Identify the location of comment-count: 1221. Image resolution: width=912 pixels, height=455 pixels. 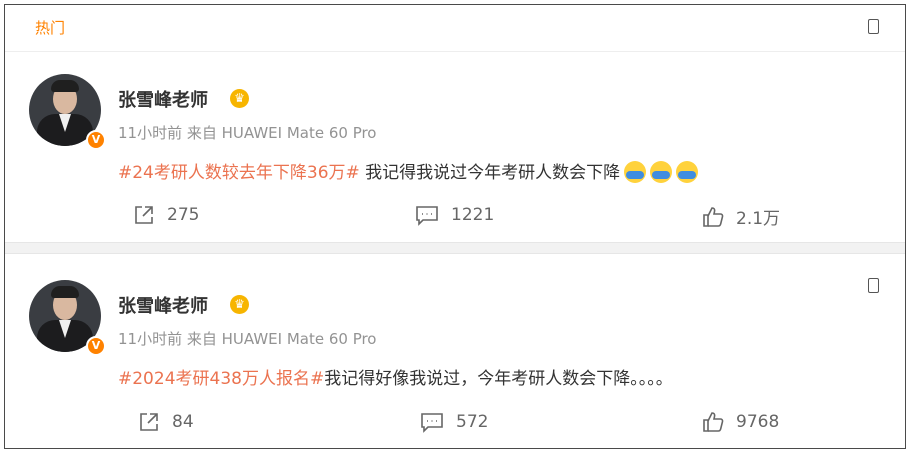
(473, 215).